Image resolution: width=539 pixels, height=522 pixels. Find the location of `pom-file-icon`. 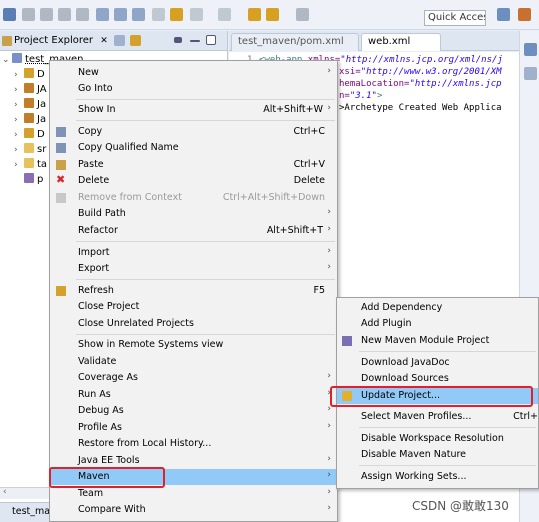

pom-file-icon is located at coordinates (29, 178).